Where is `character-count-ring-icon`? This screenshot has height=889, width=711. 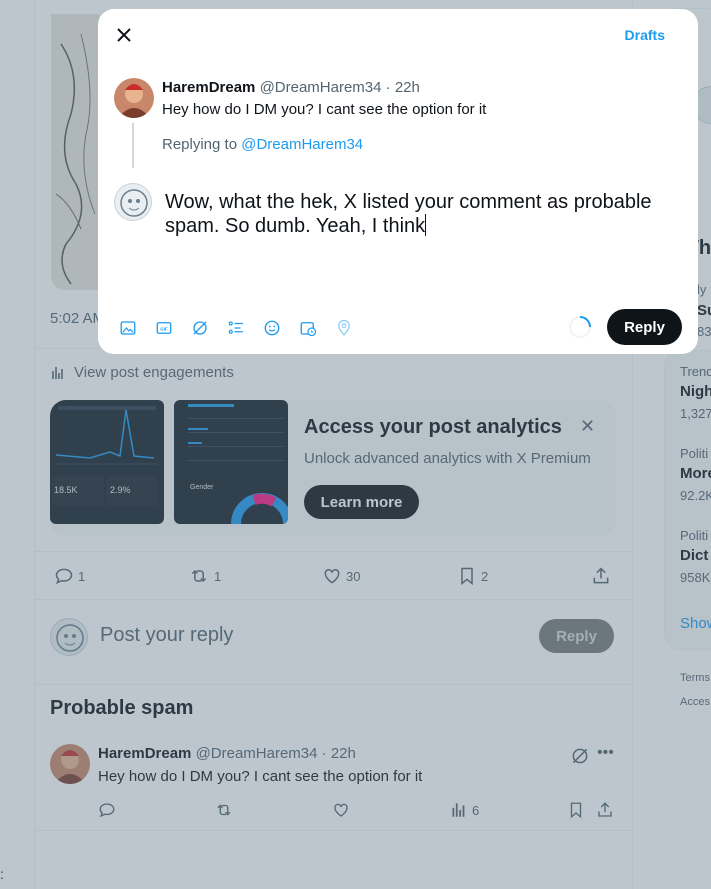 character-count-ring-icon is located at coordinates (580, 327).